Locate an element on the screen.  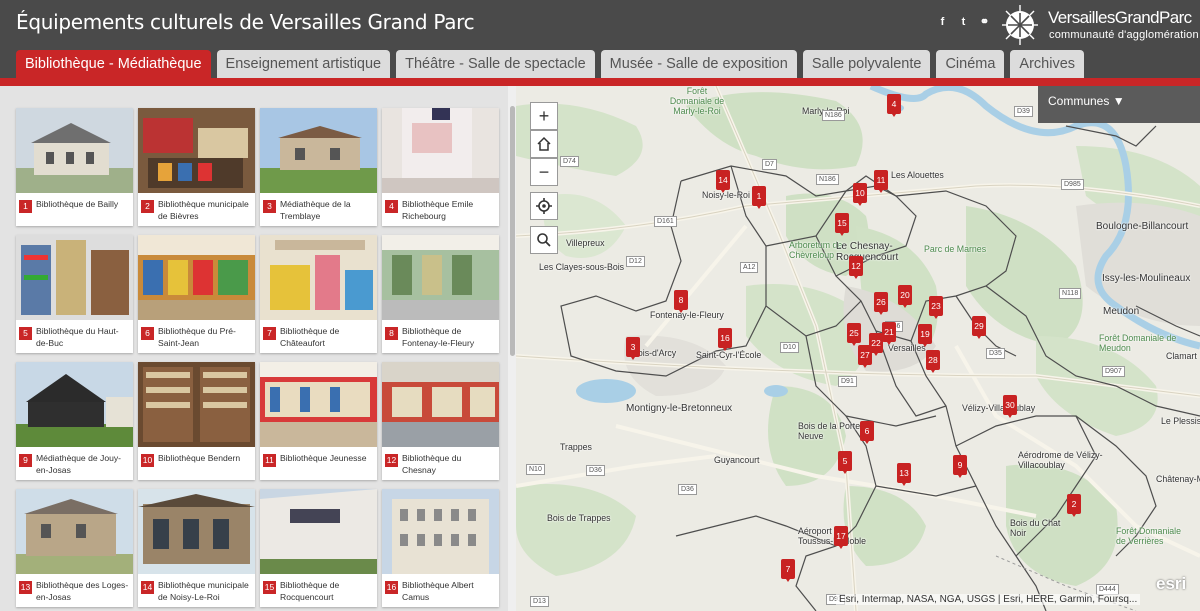
gallery-card: 7 Bibliothèque de Châteaufort is located at coordinates (318, 294).